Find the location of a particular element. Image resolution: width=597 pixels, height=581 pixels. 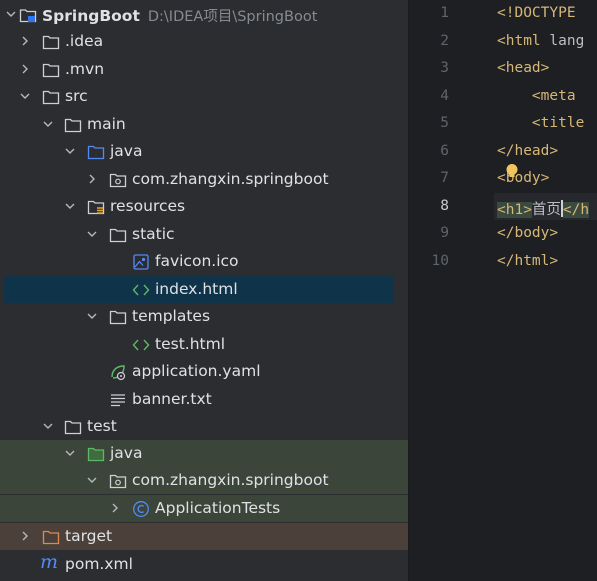

tree-item-pom-xml: m pom.xml is located at coordinates (204, 564).